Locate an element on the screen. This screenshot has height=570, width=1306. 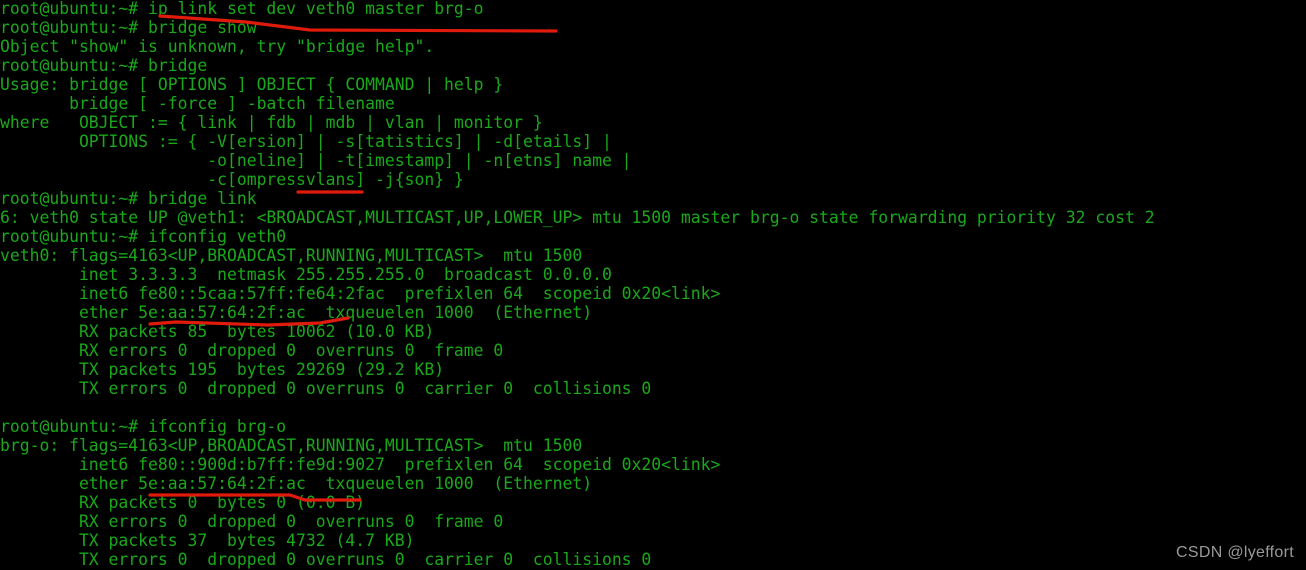
terminal-line: -c[ompressvlans] -j{son} } is located at coordinates (232, 179).